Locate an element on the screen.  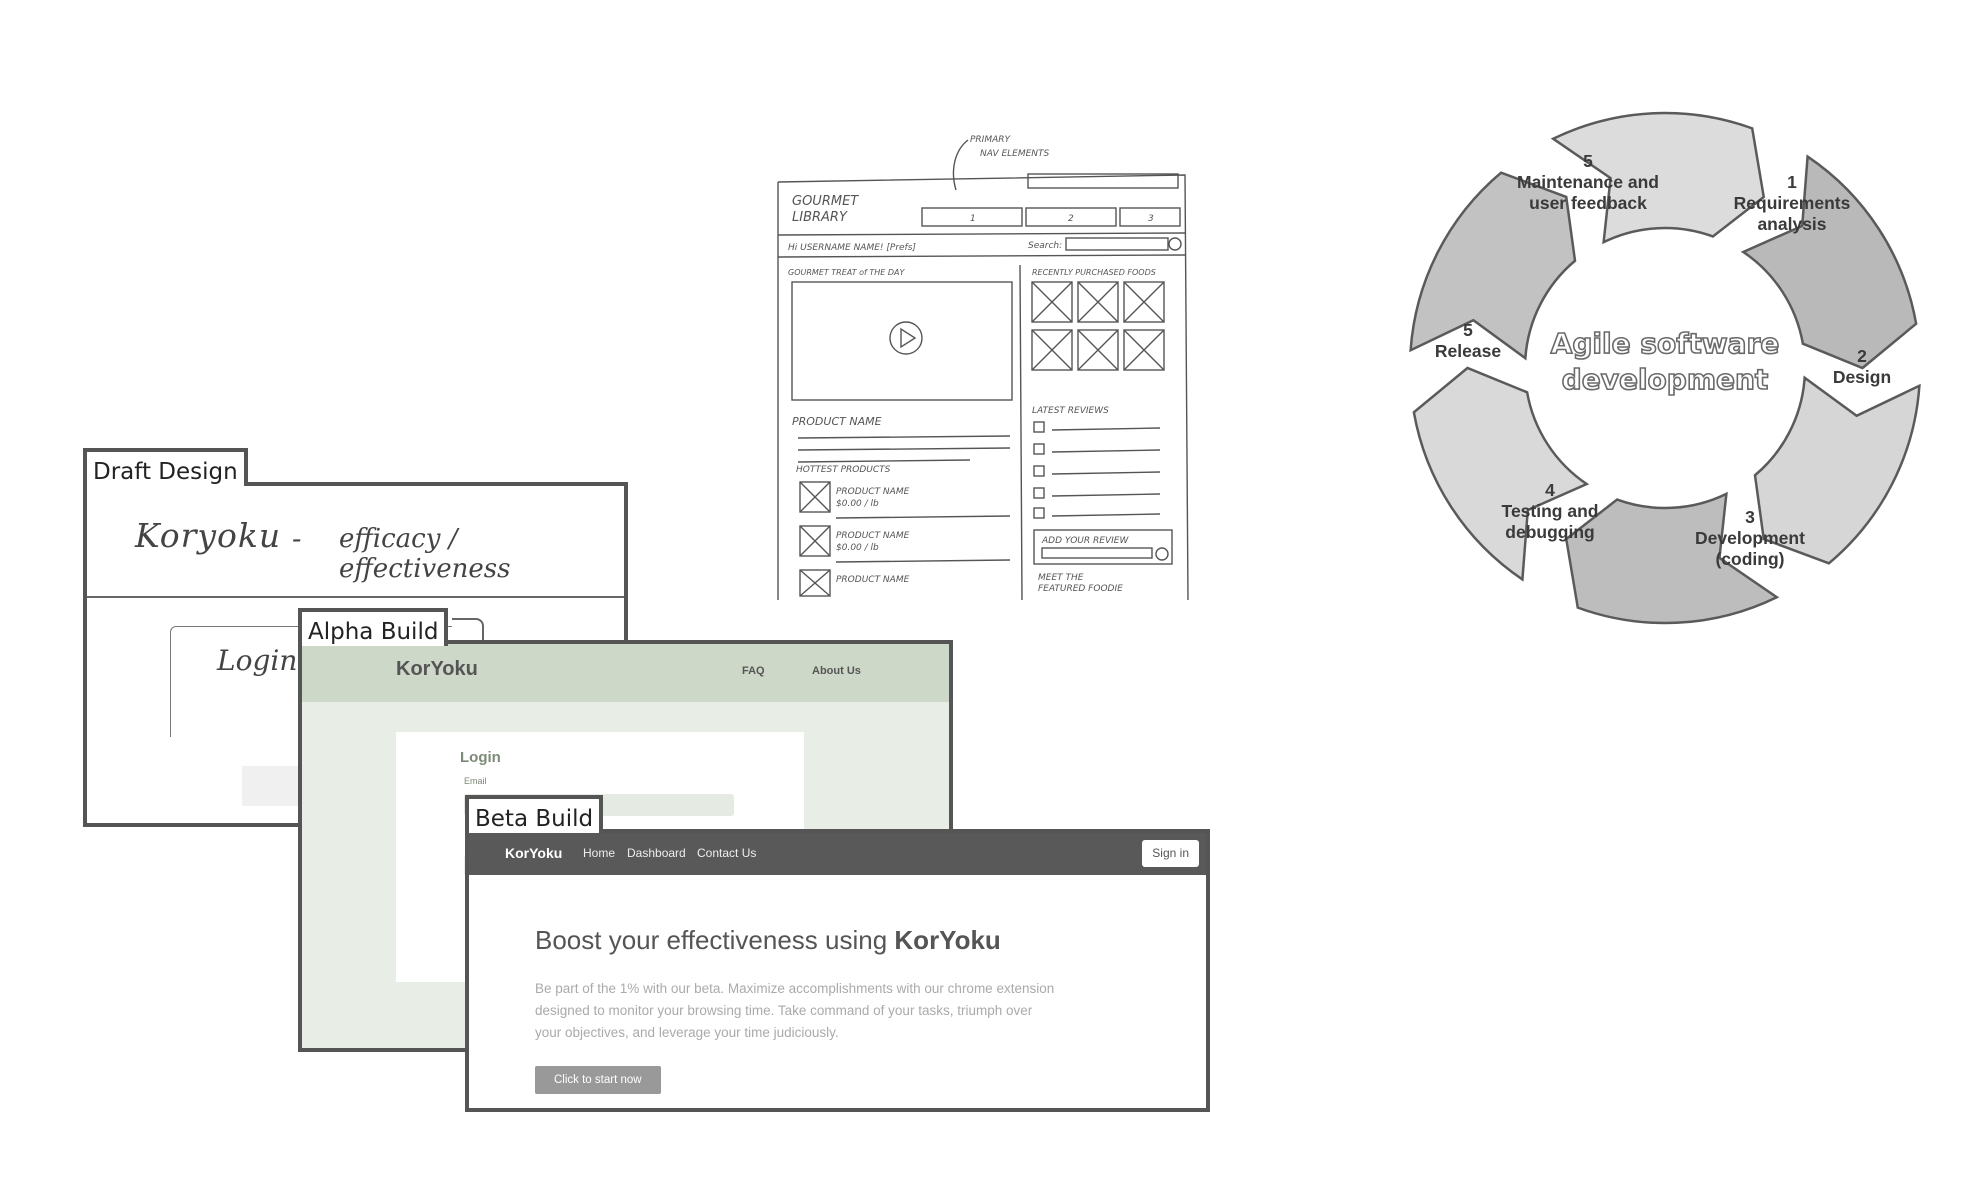
alpha-login-title: Login is located at coordinates (480, 757).